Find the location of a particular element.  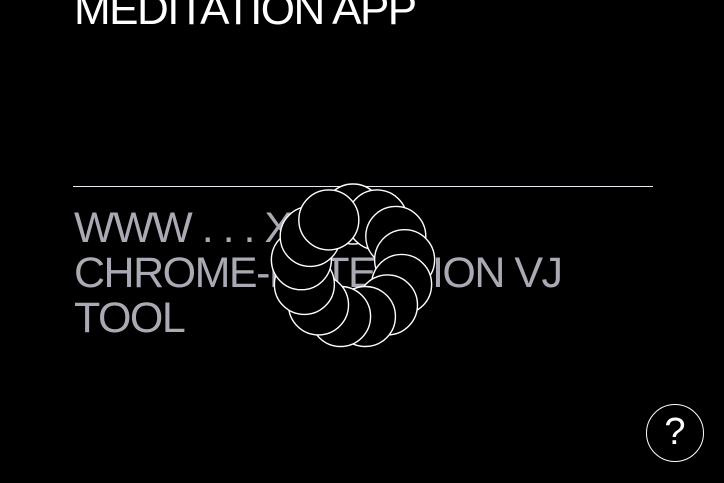

ring-circle is located at coordinates (329, 220).